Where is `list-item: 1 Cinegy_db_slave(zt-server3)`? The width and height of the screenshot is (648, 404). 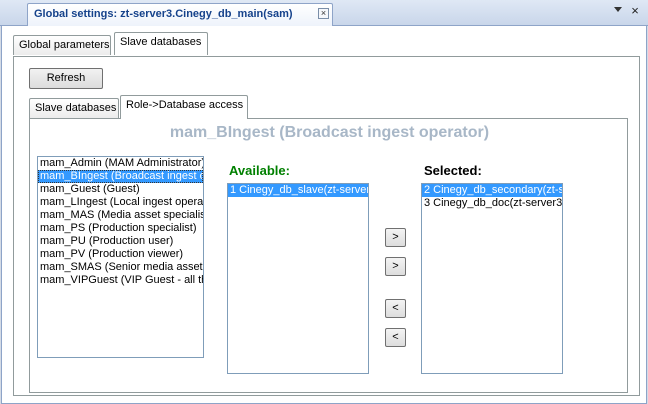
list-item: 1 Cinegy_db_slave(zt-server3) is located at coordinates (298, 190).